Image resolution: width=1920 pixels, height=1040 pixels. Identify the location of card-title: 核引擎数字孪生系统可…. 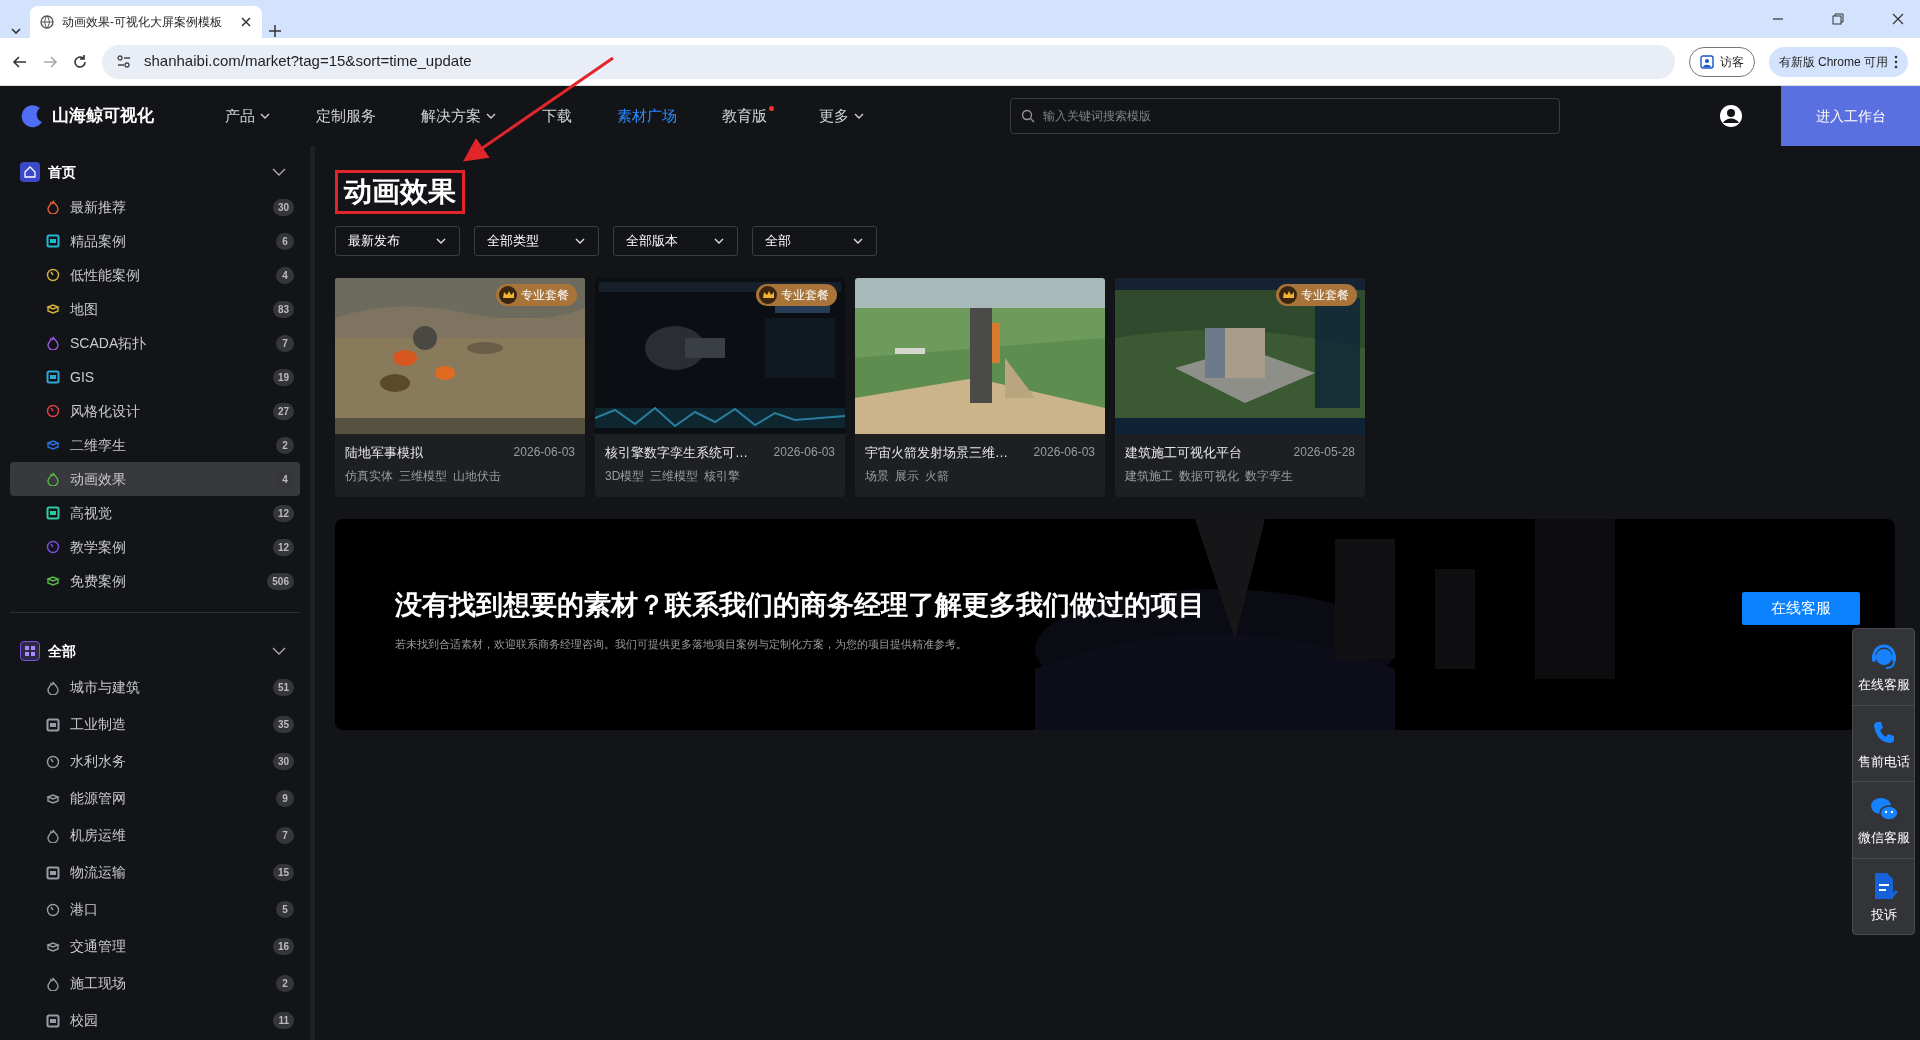
(676, 452).